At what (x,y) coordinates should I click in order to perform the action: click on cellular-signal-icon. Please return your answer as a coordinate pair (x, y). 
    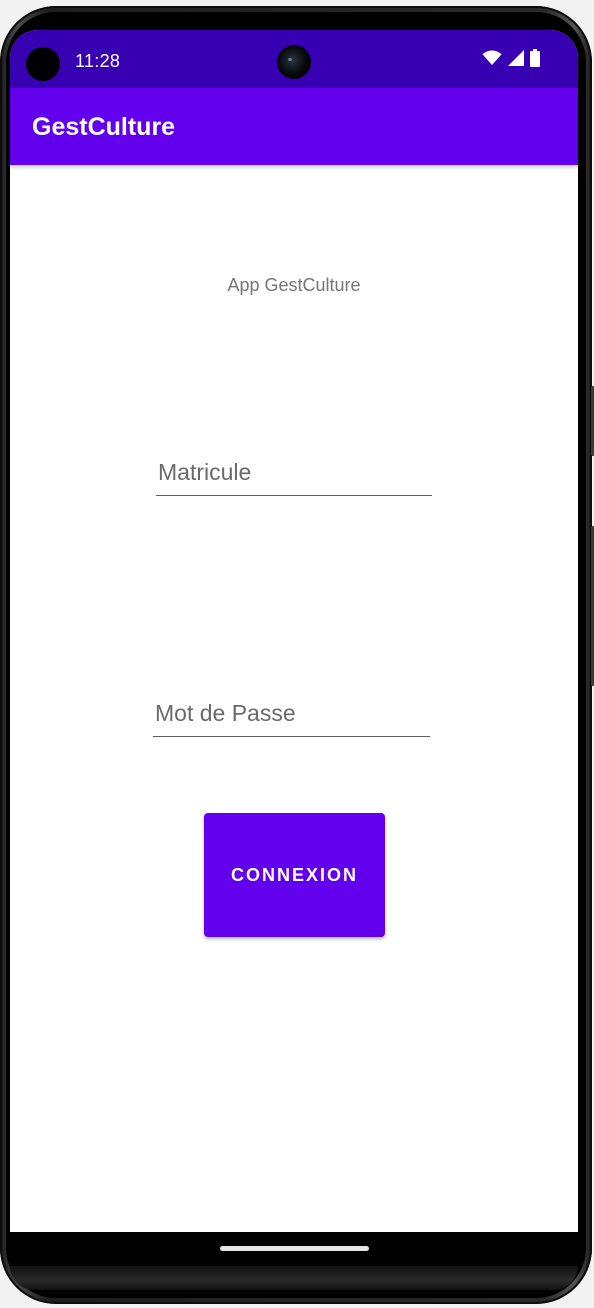
    Looking at the image, I should click on (516, 60).